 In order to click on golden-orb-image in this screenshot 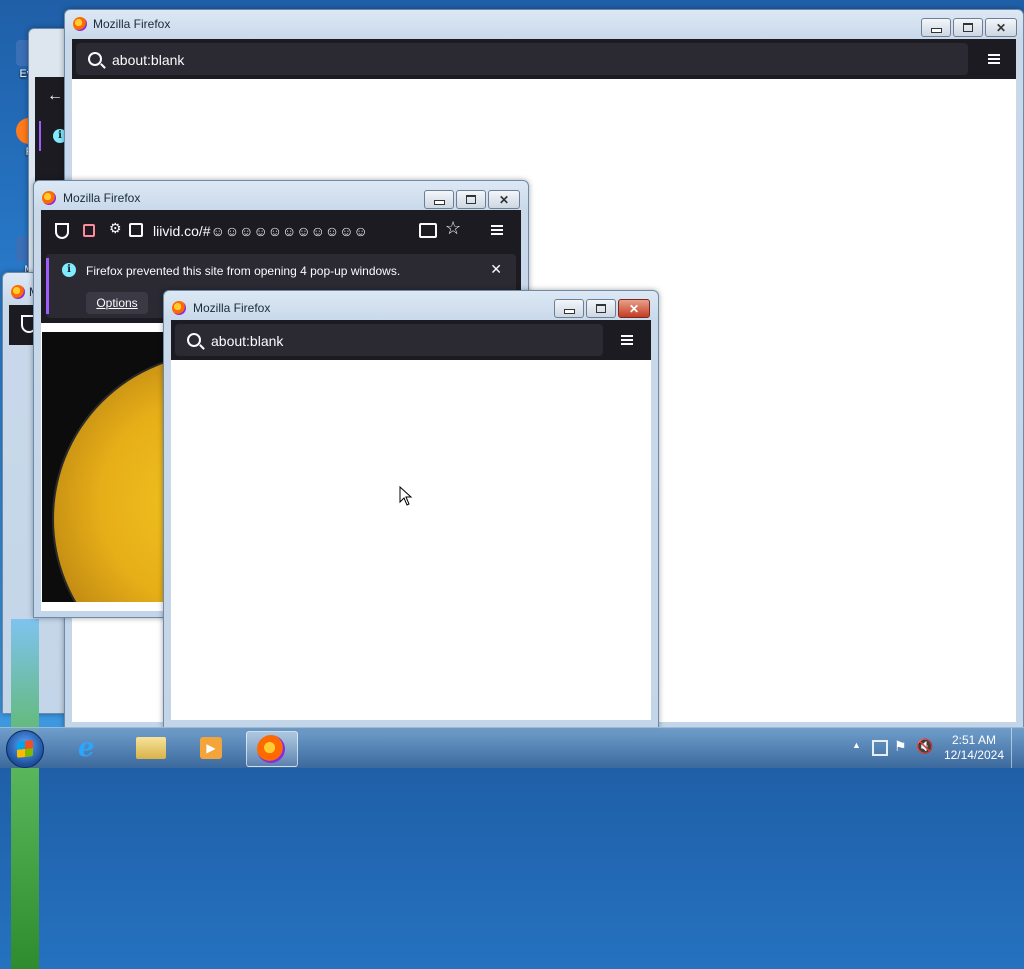, I will do `click(108, 477)`.